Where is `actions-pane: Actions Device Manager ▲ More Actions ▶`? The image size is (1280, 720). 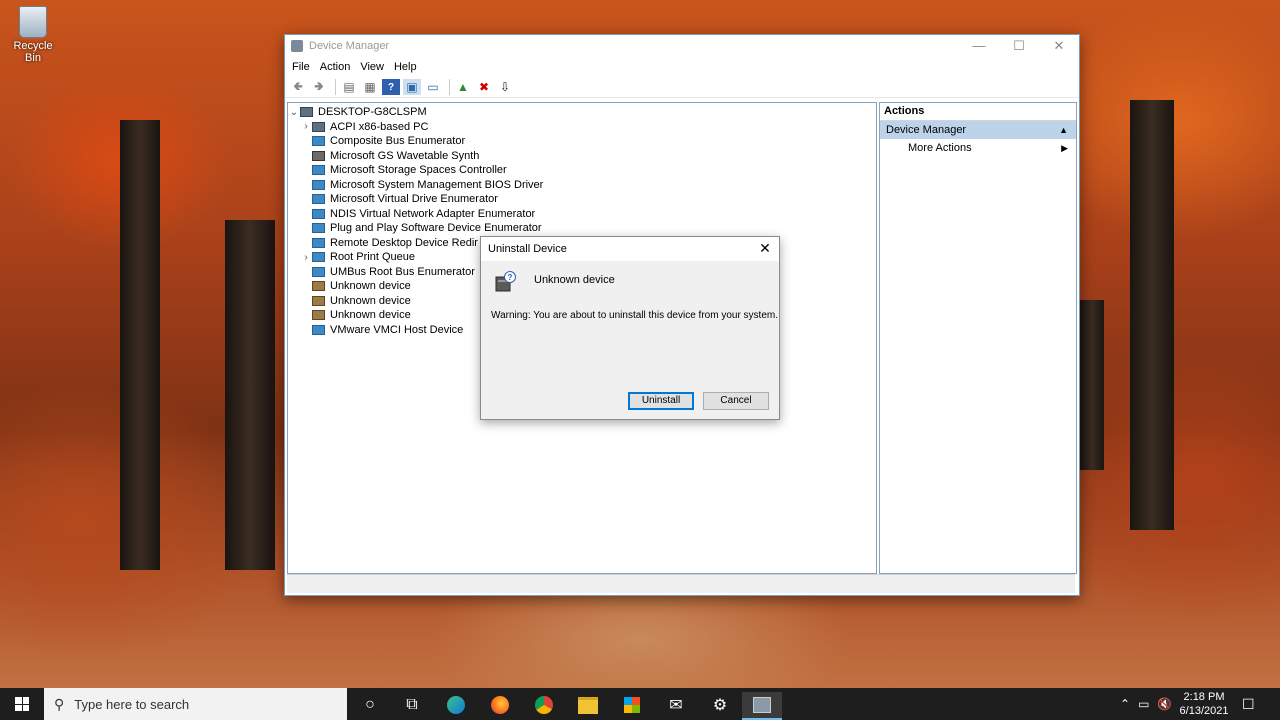 actions-pane: Actions Device Manager ▲ More Actions ▶ is located at coordinates (978, 338).